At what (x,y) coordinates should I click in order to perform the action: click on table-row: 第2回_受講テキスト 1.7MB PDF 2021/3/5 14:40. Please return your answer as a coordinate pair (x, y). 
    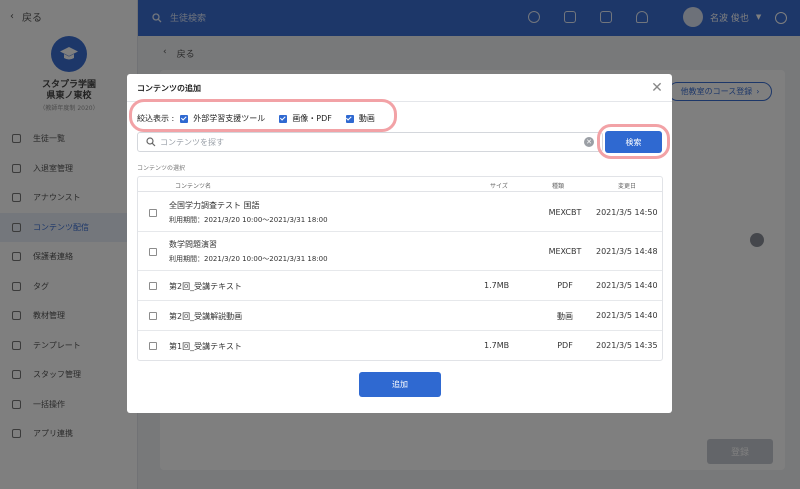
    Looking at the image, I should click on (400, 286).